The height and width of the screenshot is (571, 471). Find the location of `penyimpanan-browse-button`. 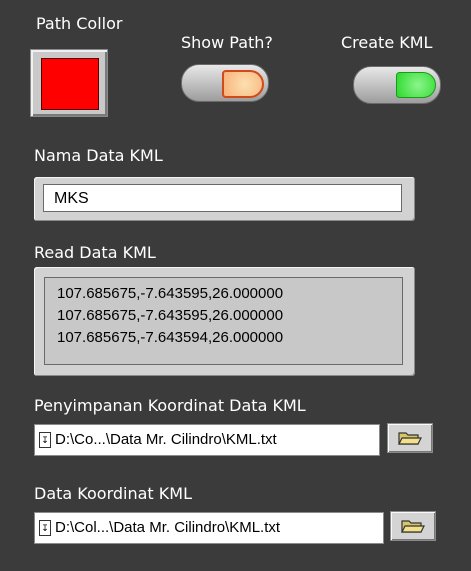

penyimpanan-browse-button is located at coordinates (410, 438).